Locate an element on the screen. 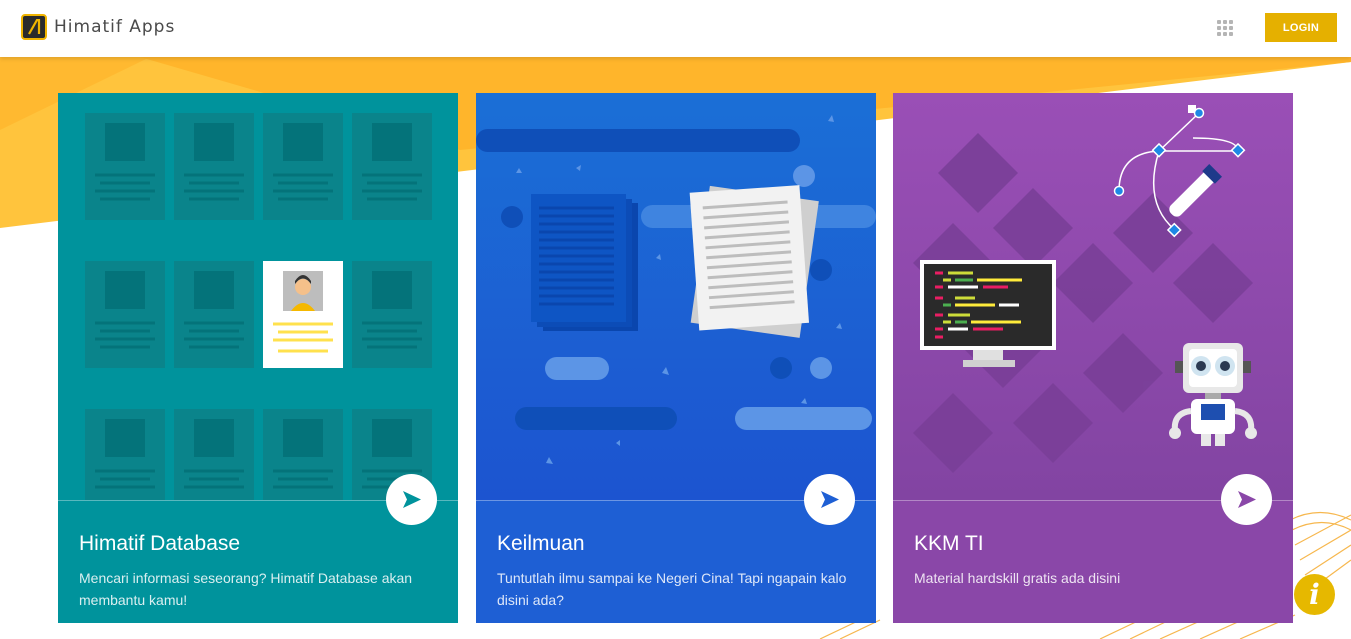  login-button: LOGIN is located at coordinates (1301, 27).